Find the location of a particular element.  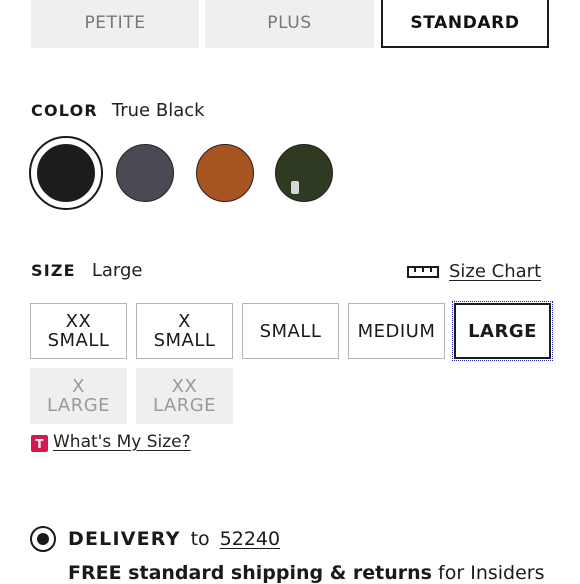

delivery-heading: DELIVERY to 52240 is located at coordinates (174, 539).